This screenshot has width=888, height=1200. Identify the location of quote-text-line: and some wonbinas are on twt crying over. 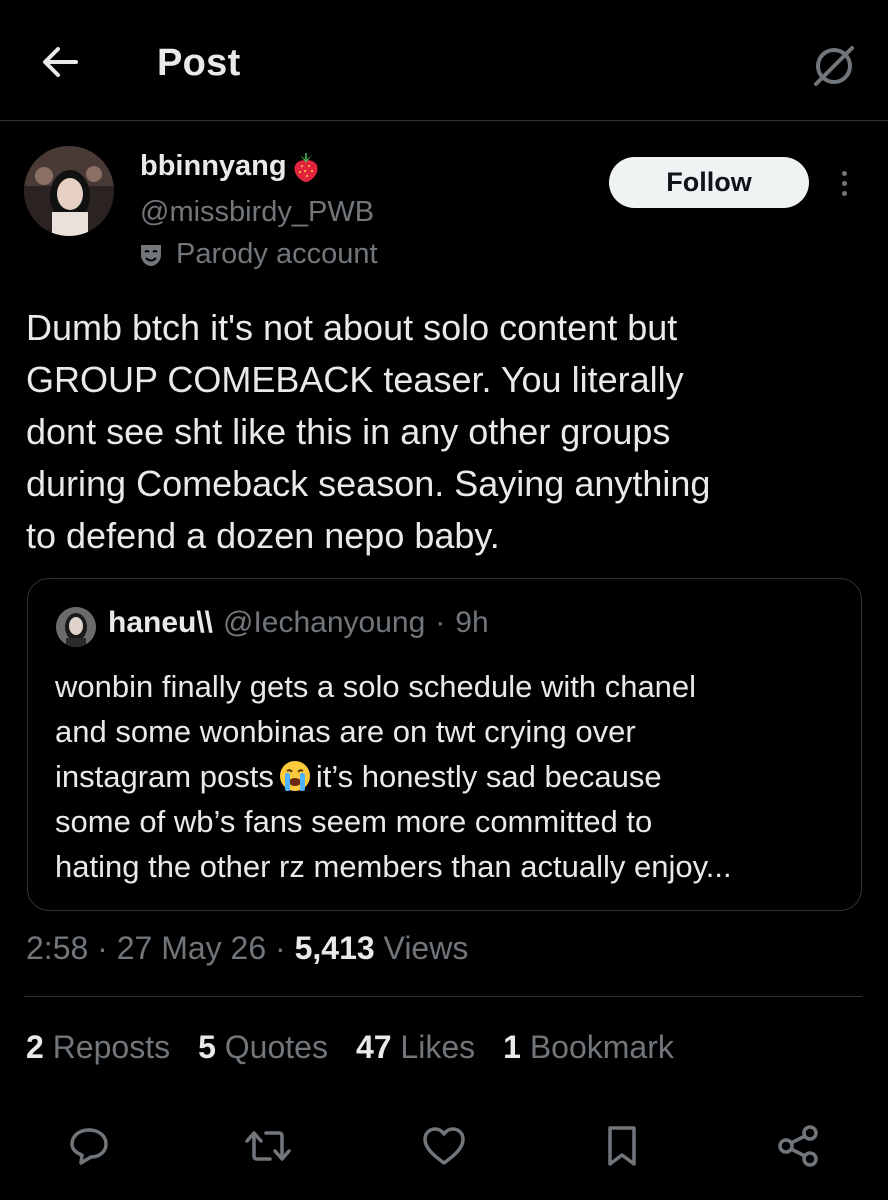
(345, 731).